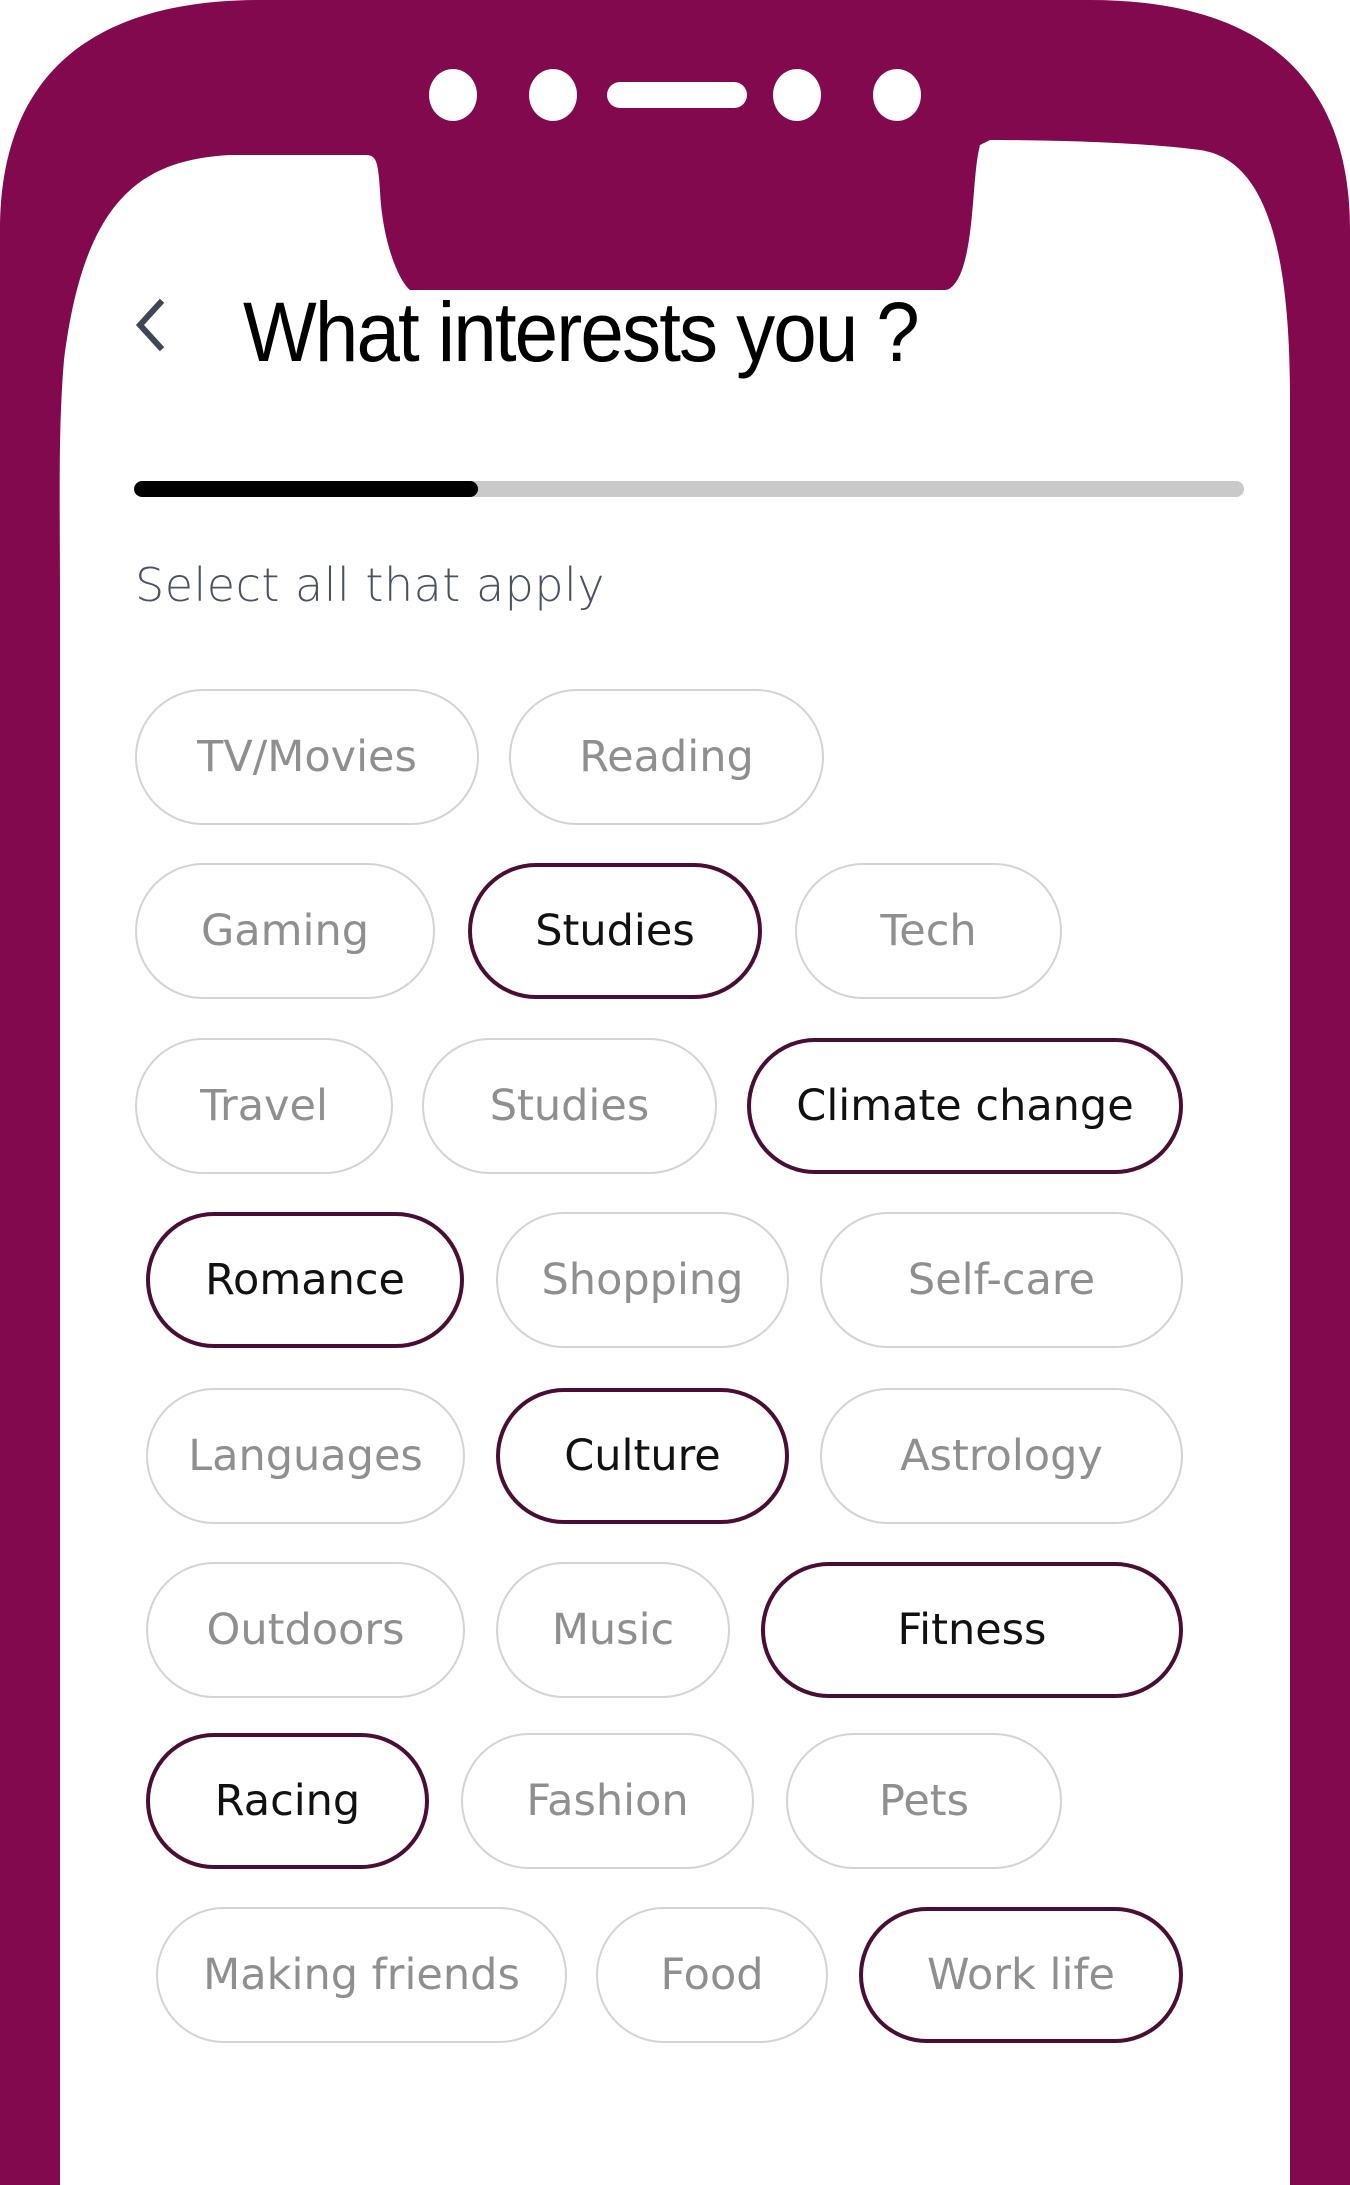 The width and height of the screenshot is (1350, 2185). Describe the element at coordinates (1021, 1975) in the screenshot. I see `interest-chip-selected: Work life` at that location.